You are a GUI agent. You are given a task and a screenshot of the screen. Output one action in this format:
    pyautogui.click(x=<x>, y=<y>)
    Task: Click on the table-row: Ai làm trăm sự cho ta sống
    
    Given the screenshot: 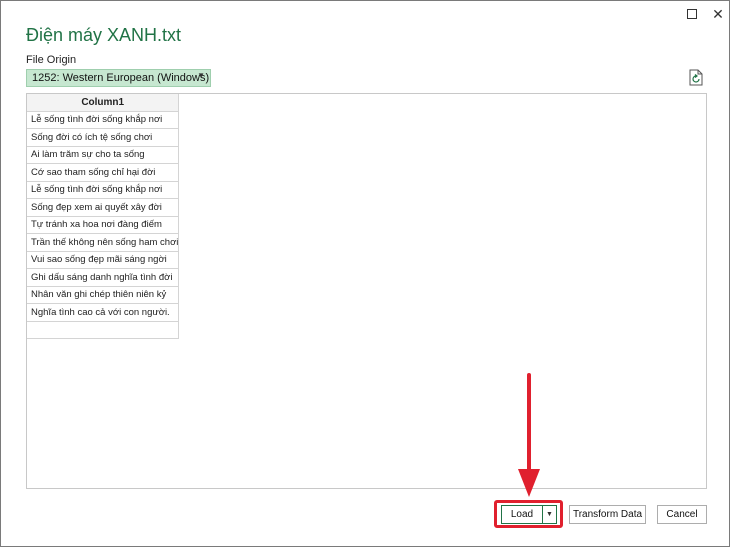 What is the action you would take?
    pyautogui.click(x=103, y=155)
    